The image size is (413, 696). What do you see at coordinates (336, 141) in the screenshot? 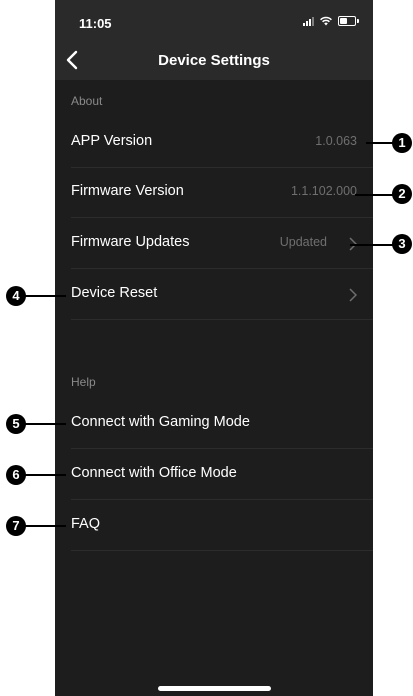
I see `row-value: 1.0.063` at bounding box center [336, 141].